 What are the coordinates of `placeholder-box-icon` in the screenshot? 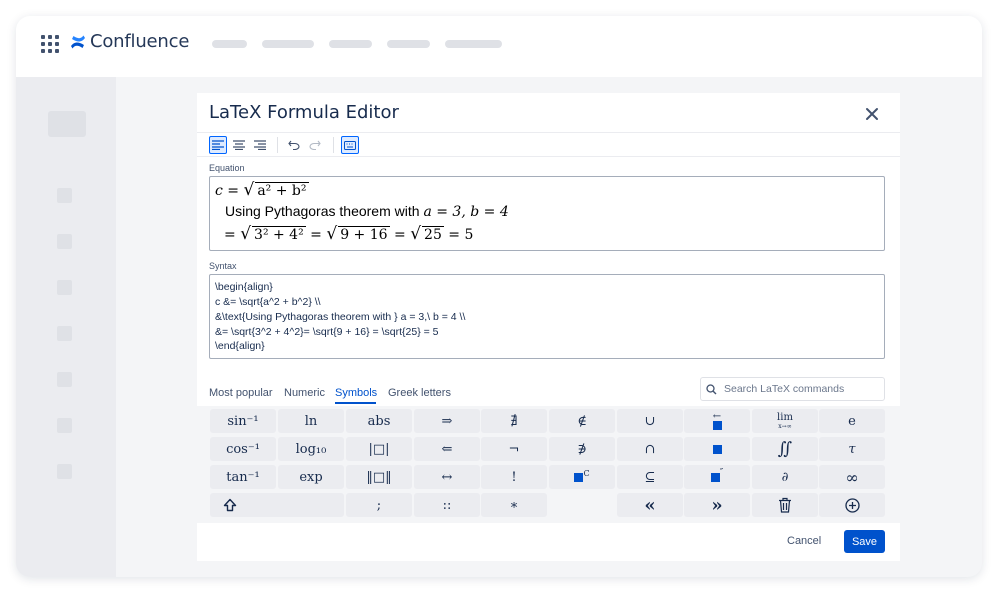 It's located at (715, 477).